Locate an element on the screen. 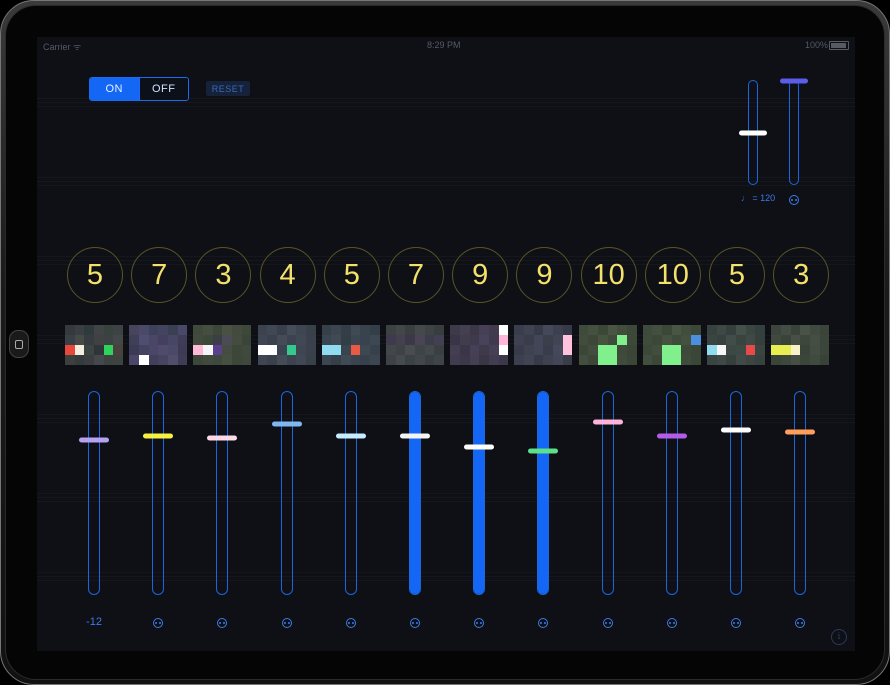 This screenshot has height=685, width=890. home-button is located at coordinates (19, 344).